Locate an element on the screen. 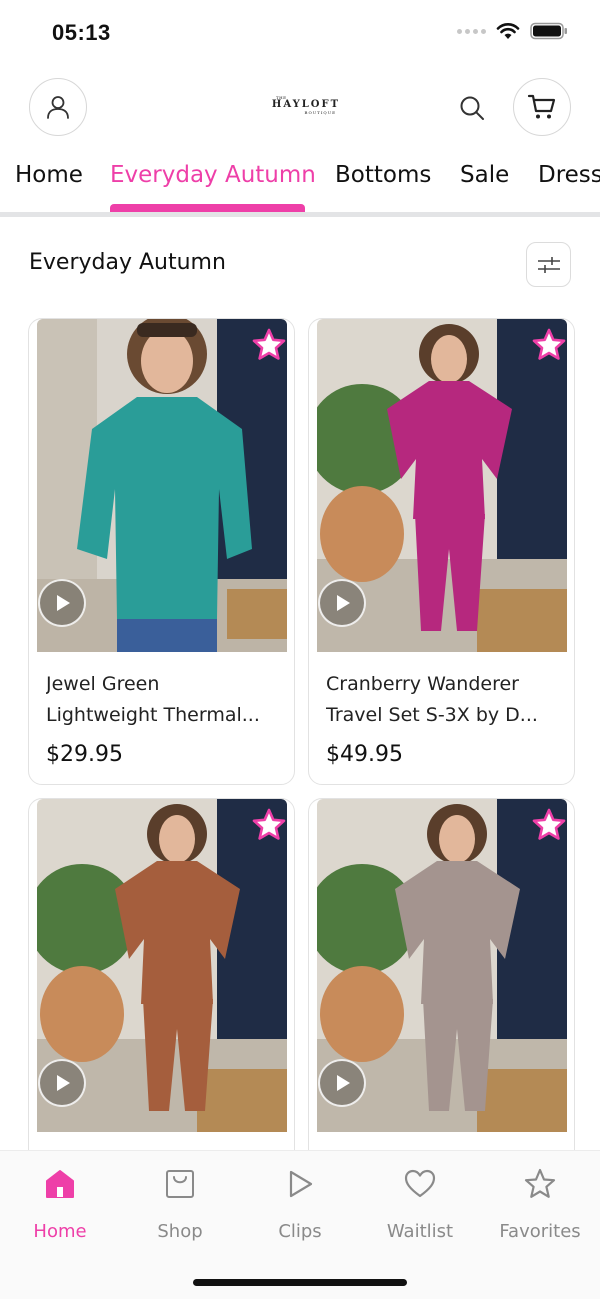 Image resolution: width=600 pixels, height=1299 pixels. battery-icon is located at coordinates (548, 31).